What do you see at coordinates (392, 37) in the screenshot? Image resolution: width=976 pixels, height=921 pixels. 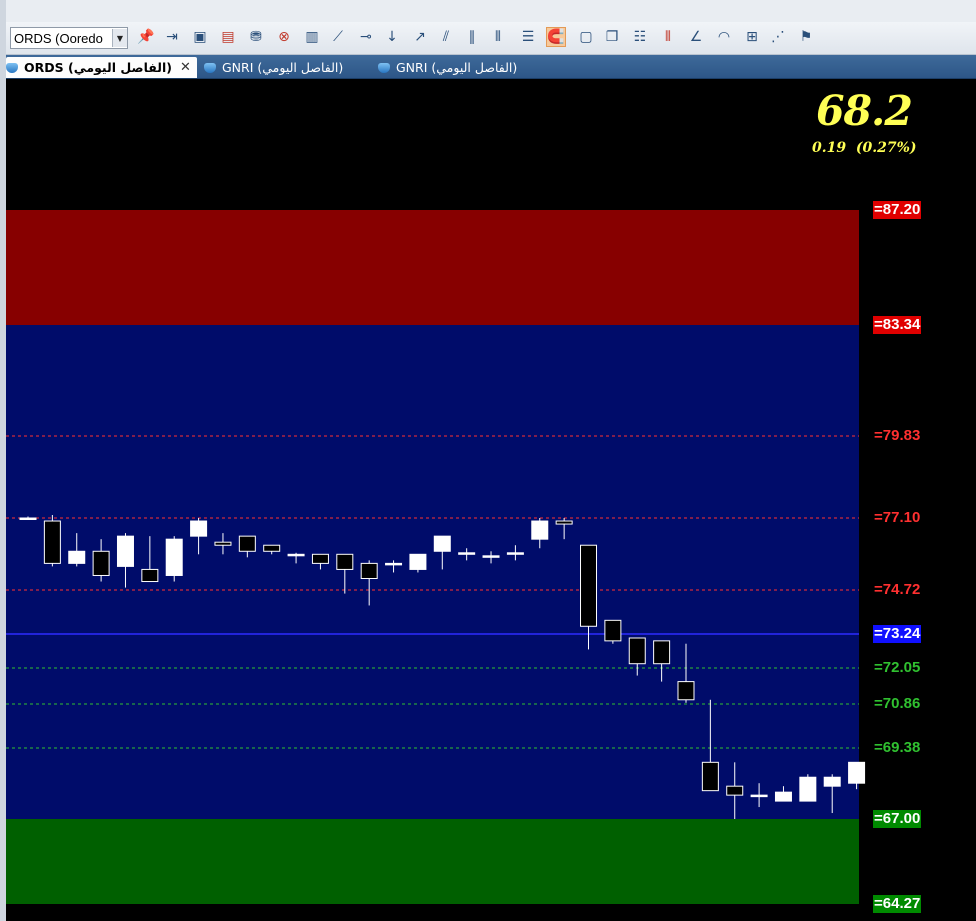 I see `vertical-line-icon: ↓` at bounding box center [392, 37].